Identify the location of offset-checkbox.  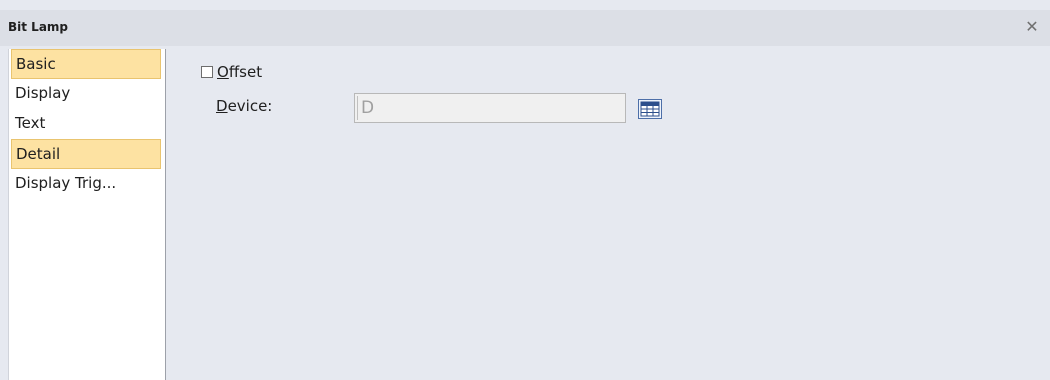
(207, 72).